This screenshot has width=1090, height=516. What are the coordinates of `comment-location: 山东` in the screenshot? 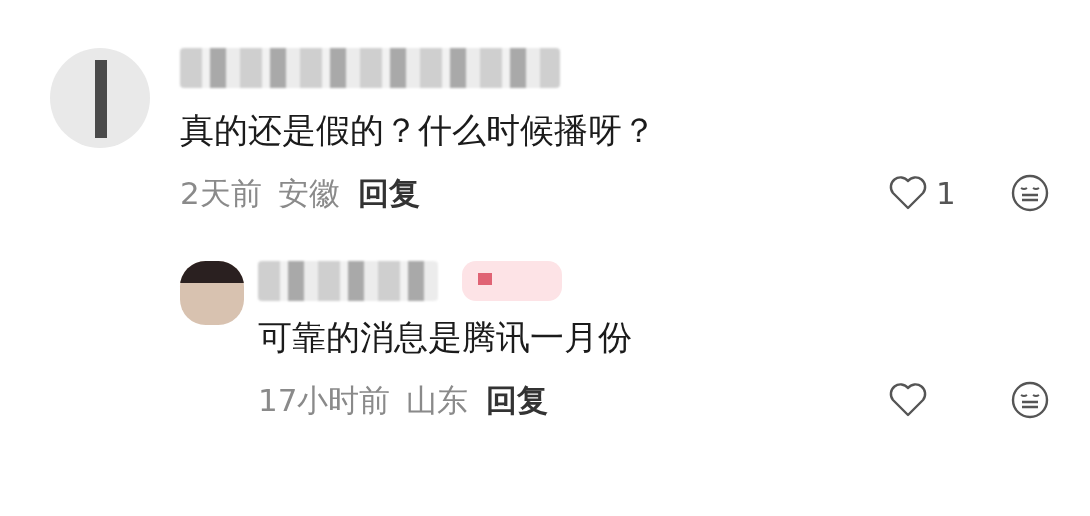 It's located at (437, 400).